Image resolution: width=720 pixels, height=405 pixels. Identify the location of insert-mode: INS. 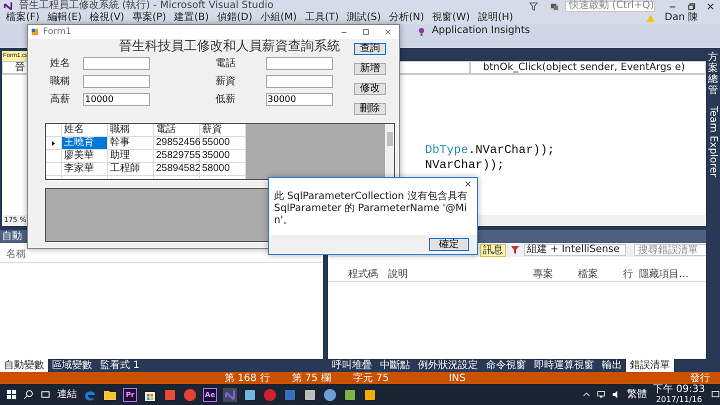
(457, 378).